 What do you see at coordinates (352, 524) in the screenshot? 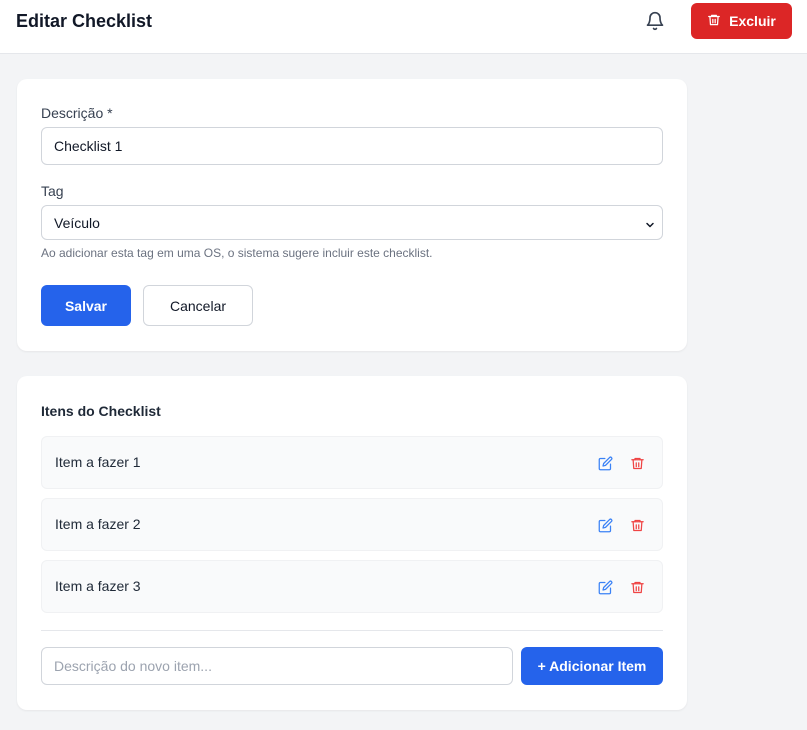
I see `list-item: Item a fazer 2` at bounding box center [352, 524].